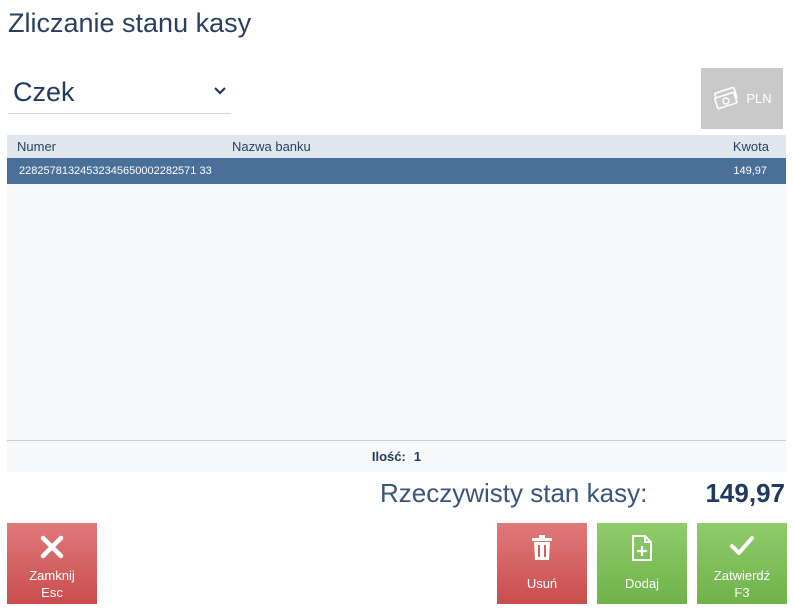 This screenshot has height=610, width=793. Describe the element at coordinates (542, 583) in the screenshot. I see `delete-button-label: Usuń` at that location.